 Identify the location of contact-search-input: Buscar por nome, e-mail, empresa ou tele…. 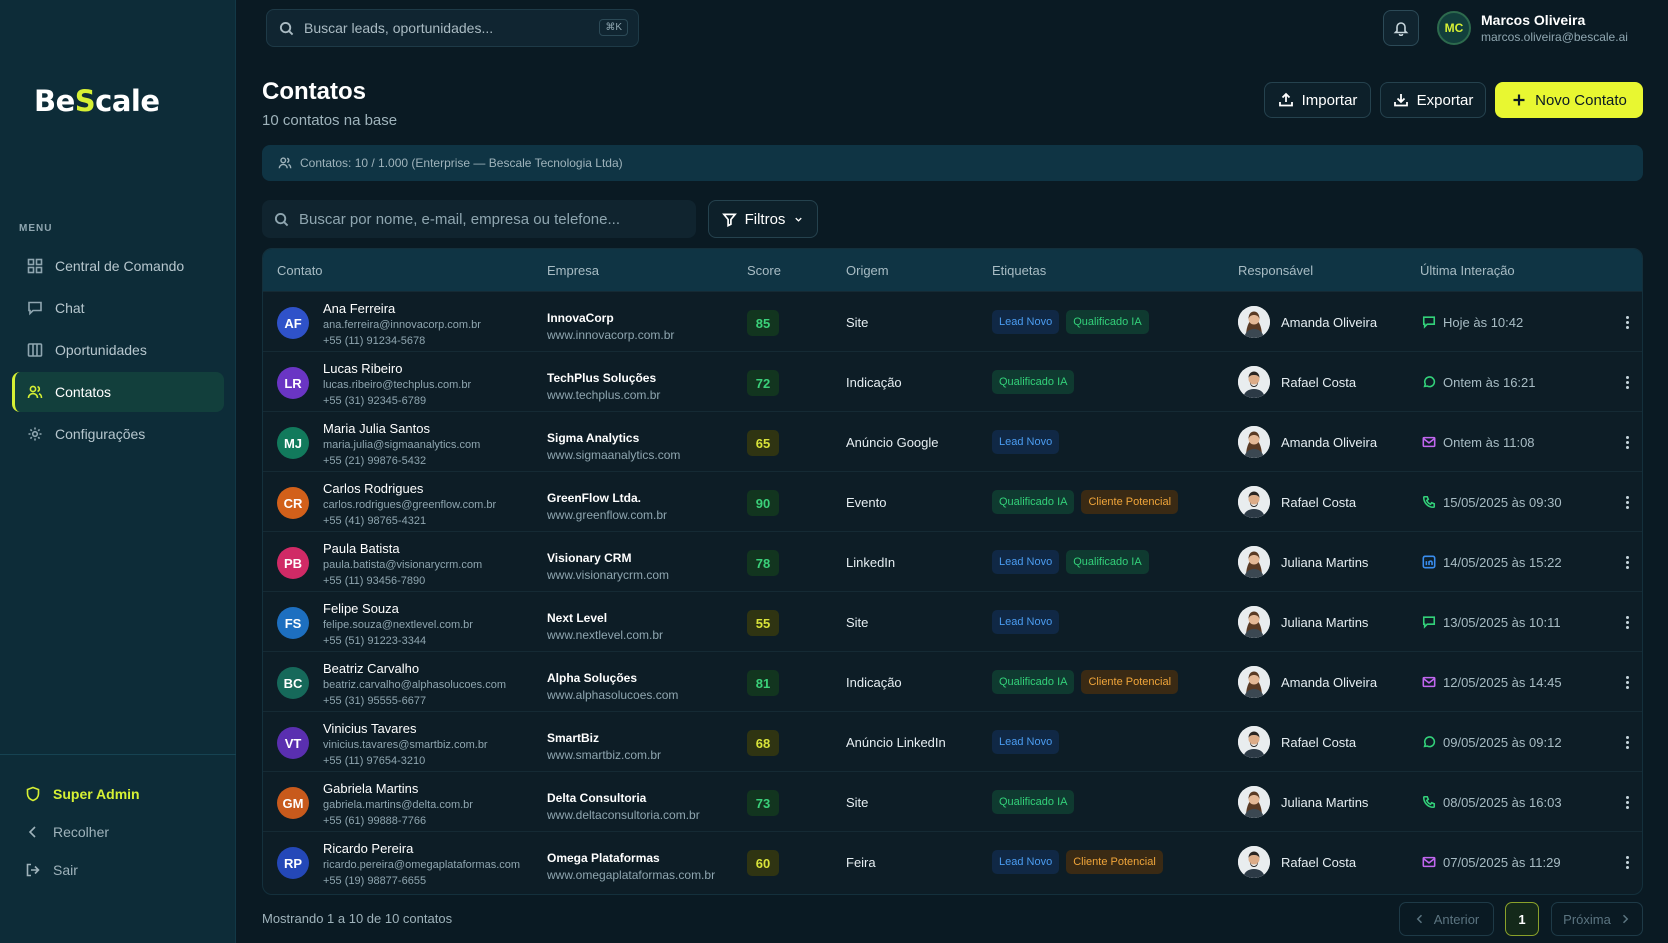
(479, 219).